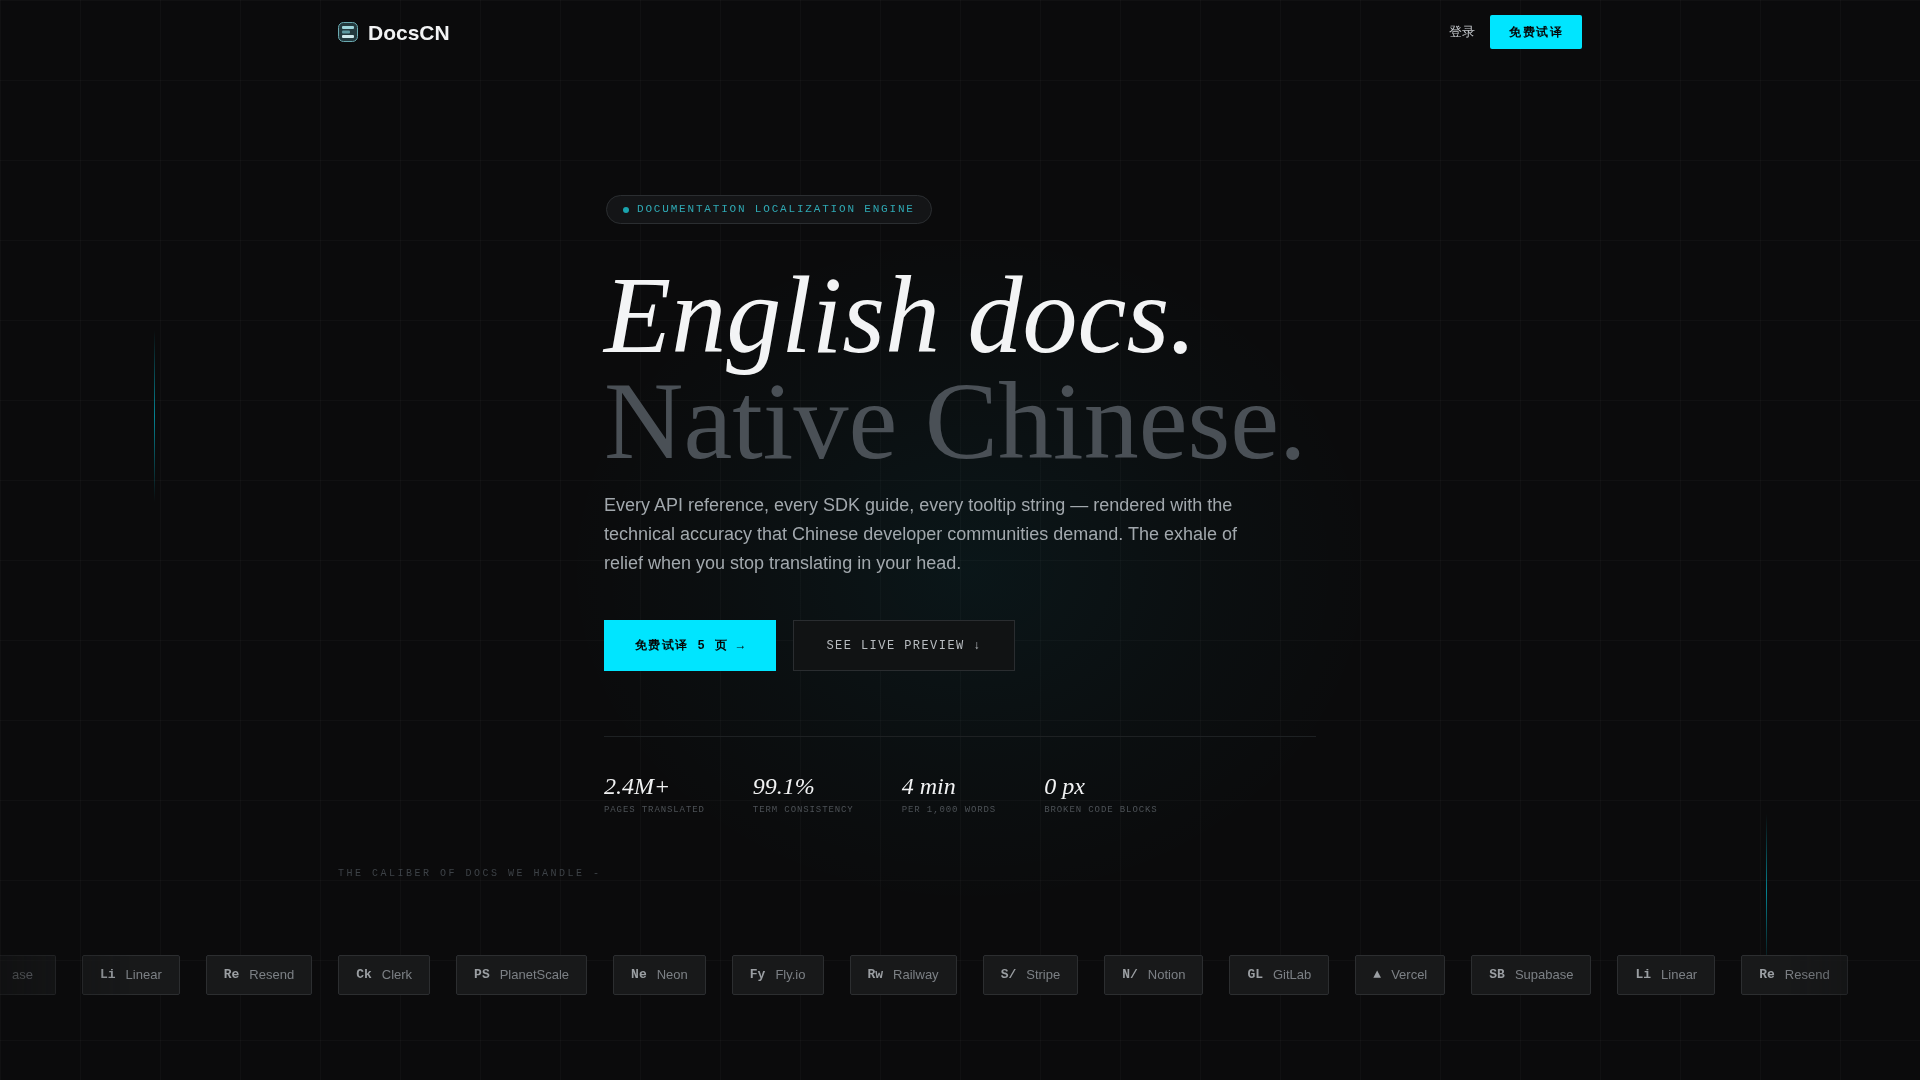 Image resolution: width=1920 pixels, height=1080 pixels. What do you see at coordinates (790, 975) in the screenshot?
I see `logo-name: Fly.io` at bounding box center [790, 975].